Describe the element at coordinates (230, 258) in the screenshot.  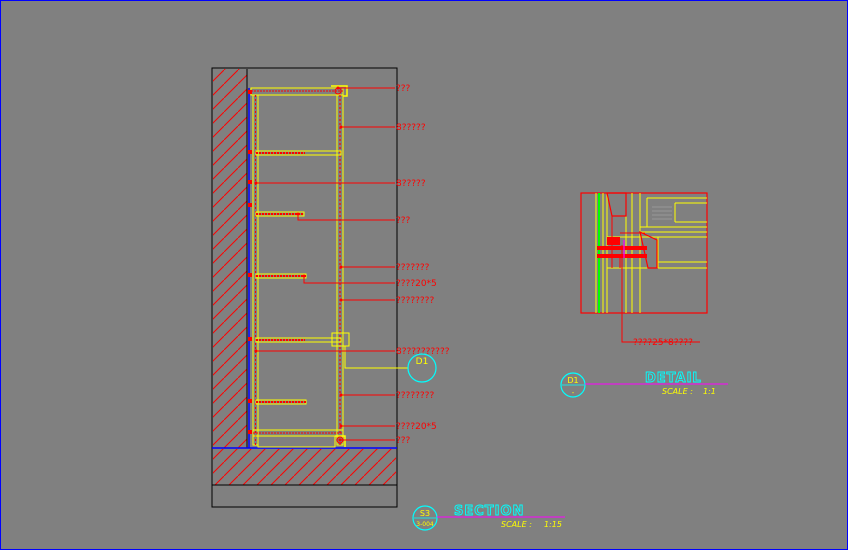
I see `left-wall-hatch` at that location.